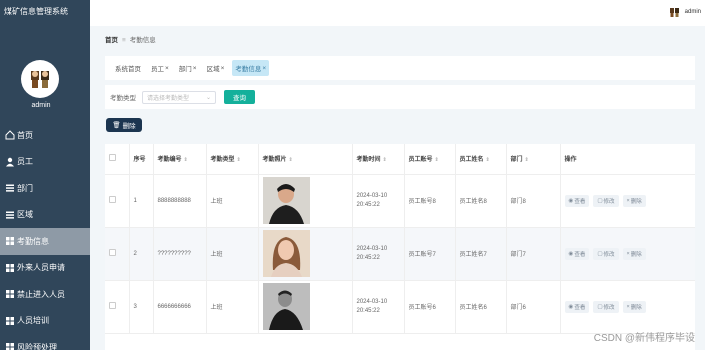 This screenshot has height=350, width=705. What do you see at coordinates (692, 12) in the screenshot?
I see `top-username: admin` at bounding box center [692, 12].